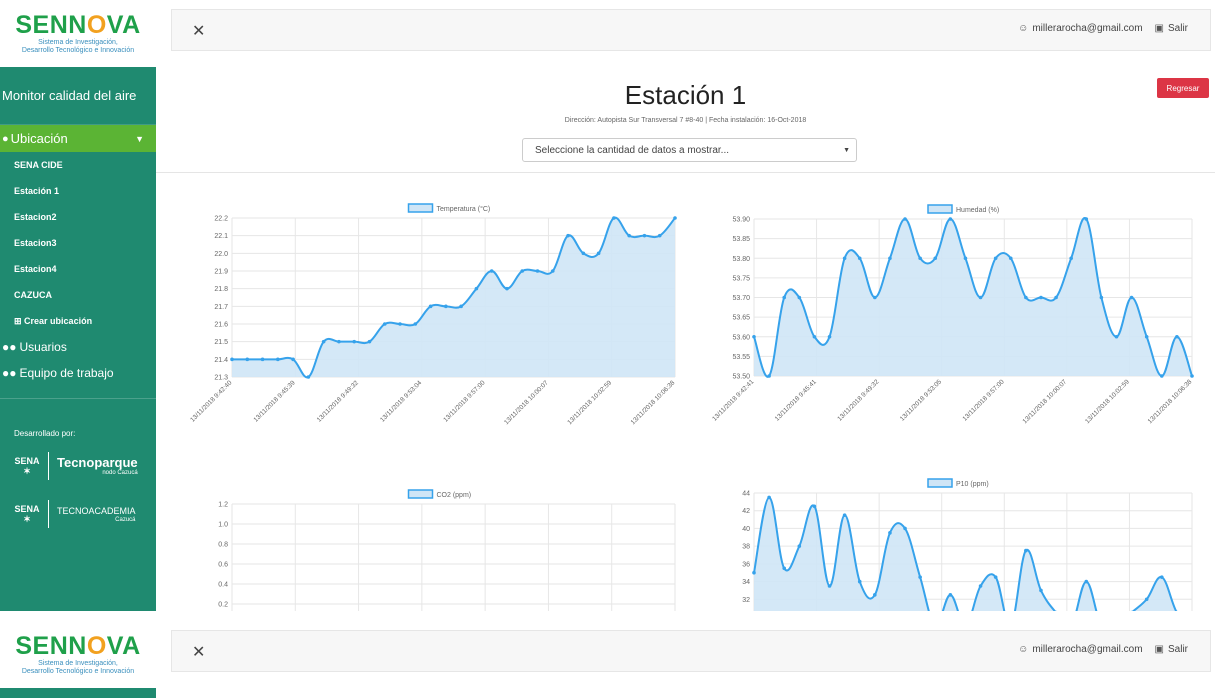 This screenshot has height=698, width=1215. I want to click on sidebar-location-cazuca: CAZUCA, so click(78, 295).